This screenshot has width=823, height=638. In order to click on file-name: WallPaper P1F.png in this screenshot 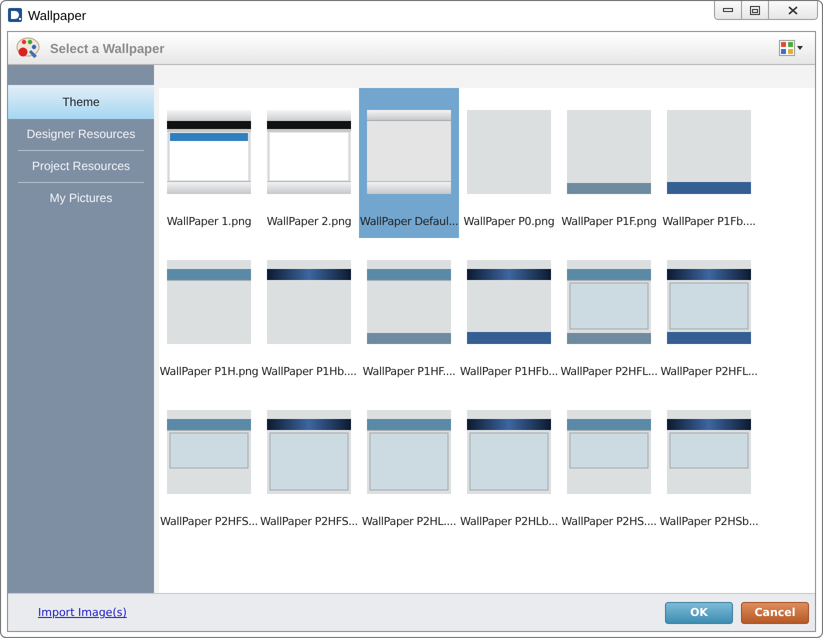, I will do `click(609, 221)`.